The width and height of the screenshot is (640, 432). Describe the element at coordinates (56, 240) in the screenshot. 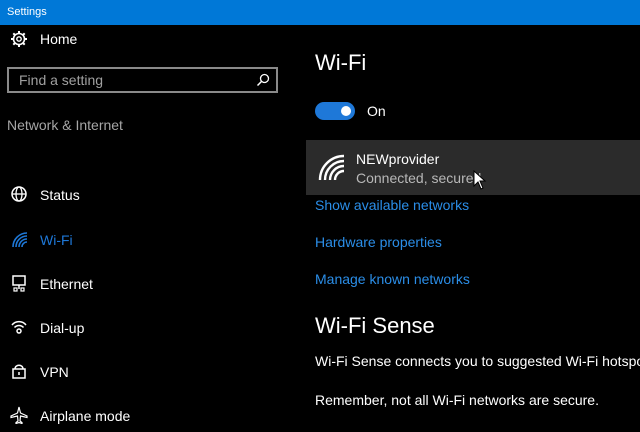

I see `sidebar-item-label: Wi-Fi` at that location.